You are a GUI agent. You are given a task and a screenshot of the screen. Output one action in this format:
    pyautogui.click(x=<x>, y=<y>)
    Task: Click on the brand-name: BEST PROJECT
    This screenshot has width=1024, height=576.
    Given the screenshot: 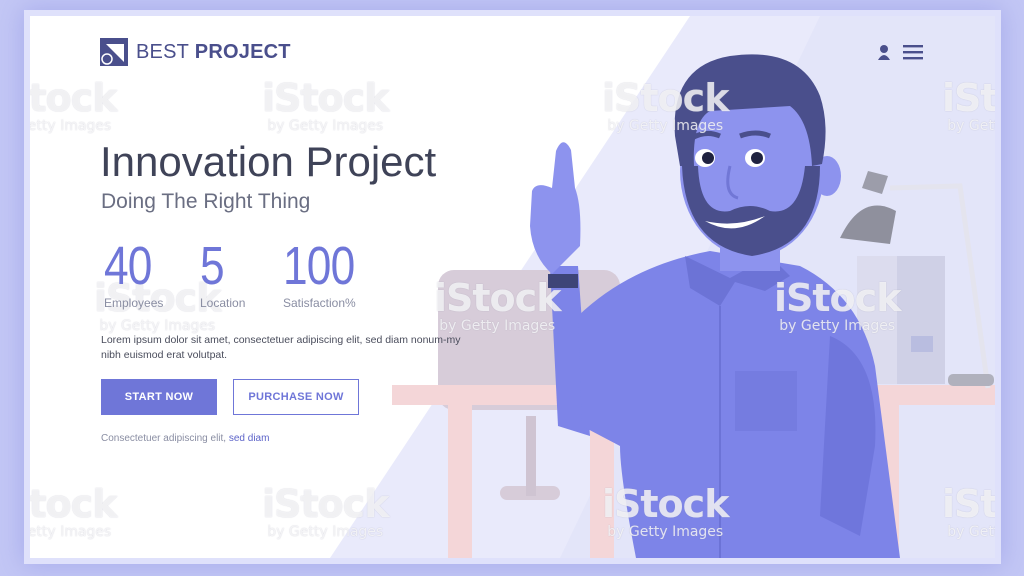 What is the action you would take?
    pyautogui.click(x=213, y=51)
    